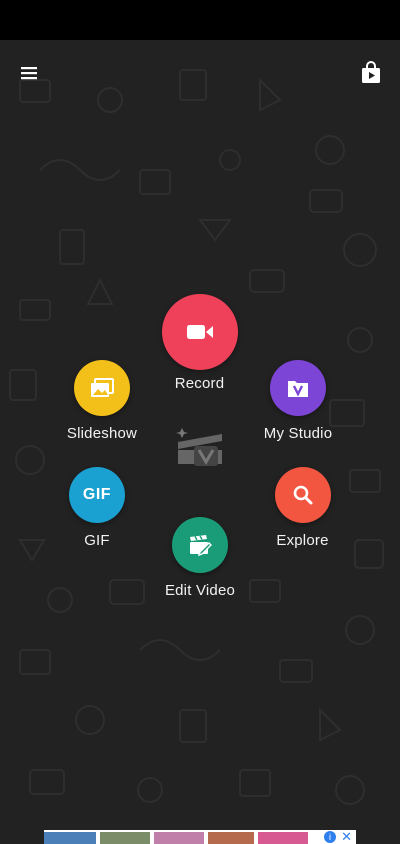 The image size is (400, 844). I want to click on record-button: Record, so click(199, 343).